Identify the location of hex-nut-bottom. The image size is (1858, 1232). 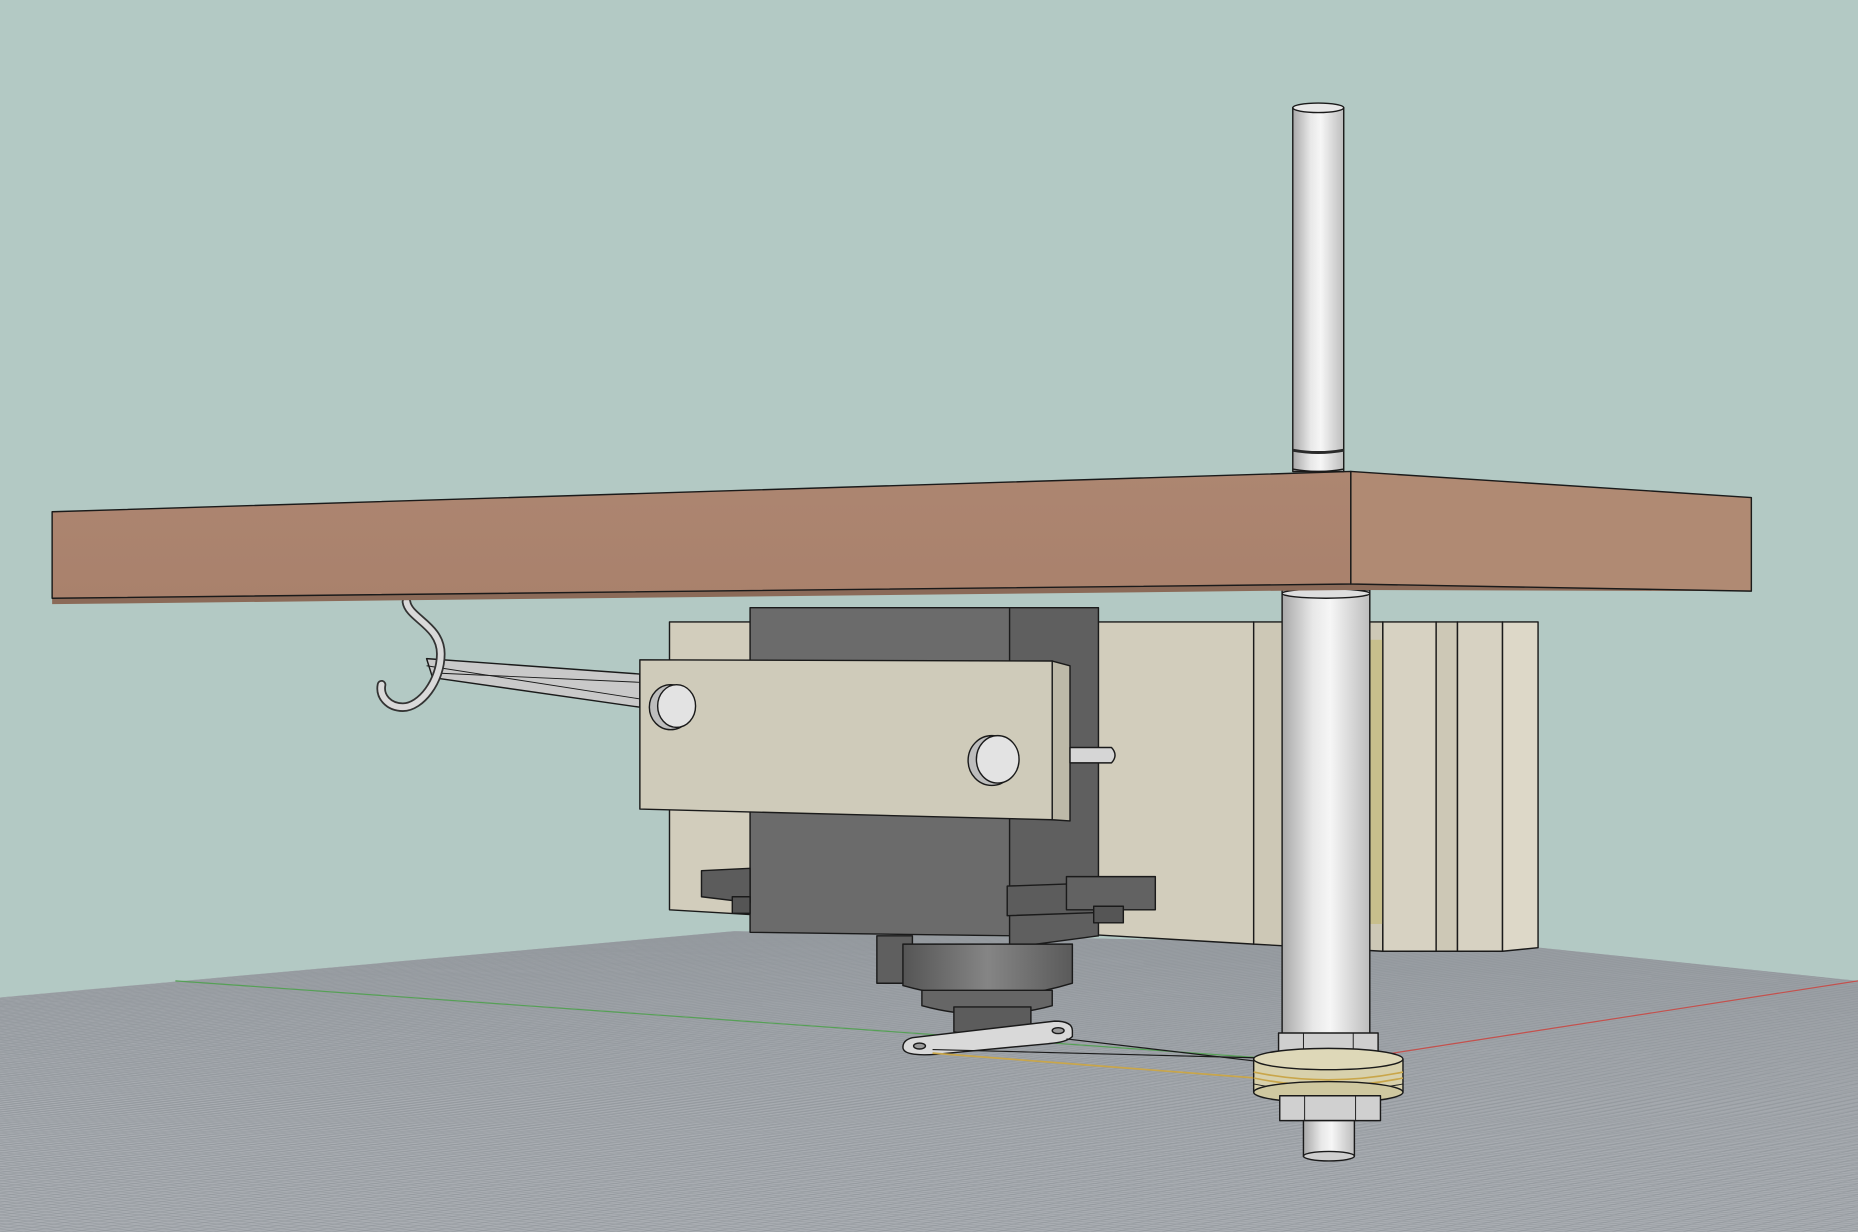
(1330, 1108).